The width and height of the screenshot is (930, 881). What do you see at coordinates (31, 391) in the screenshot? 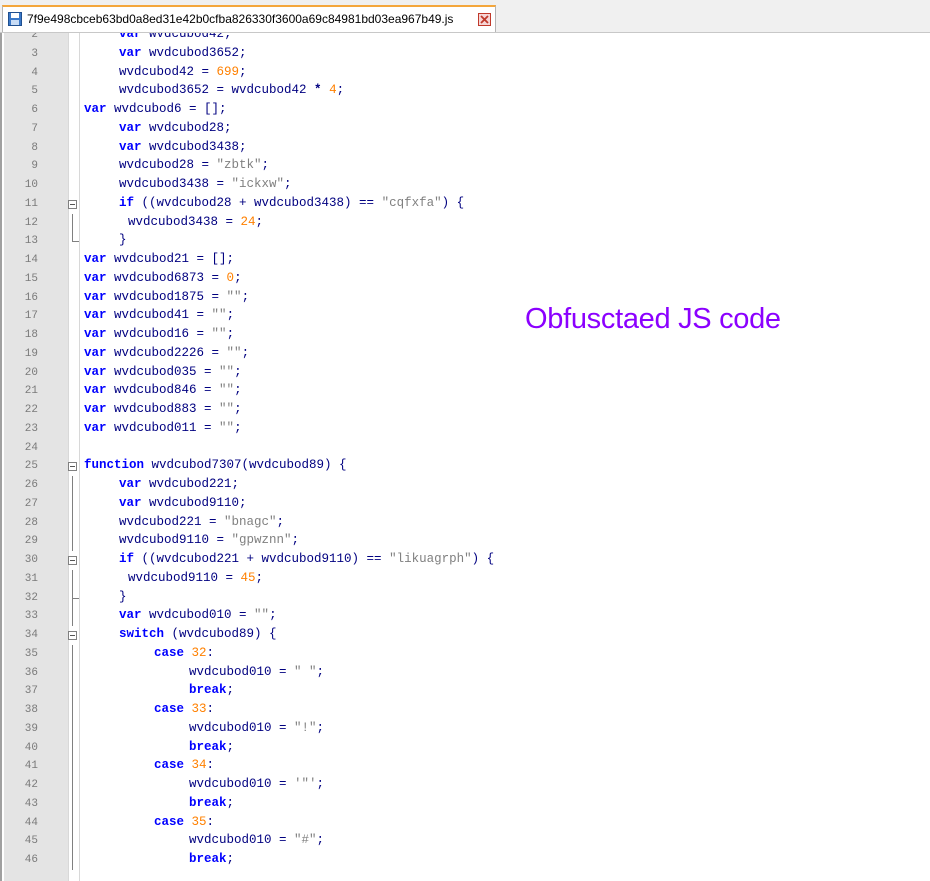
I see `line-number: 21` at bounding box center [31, 391].